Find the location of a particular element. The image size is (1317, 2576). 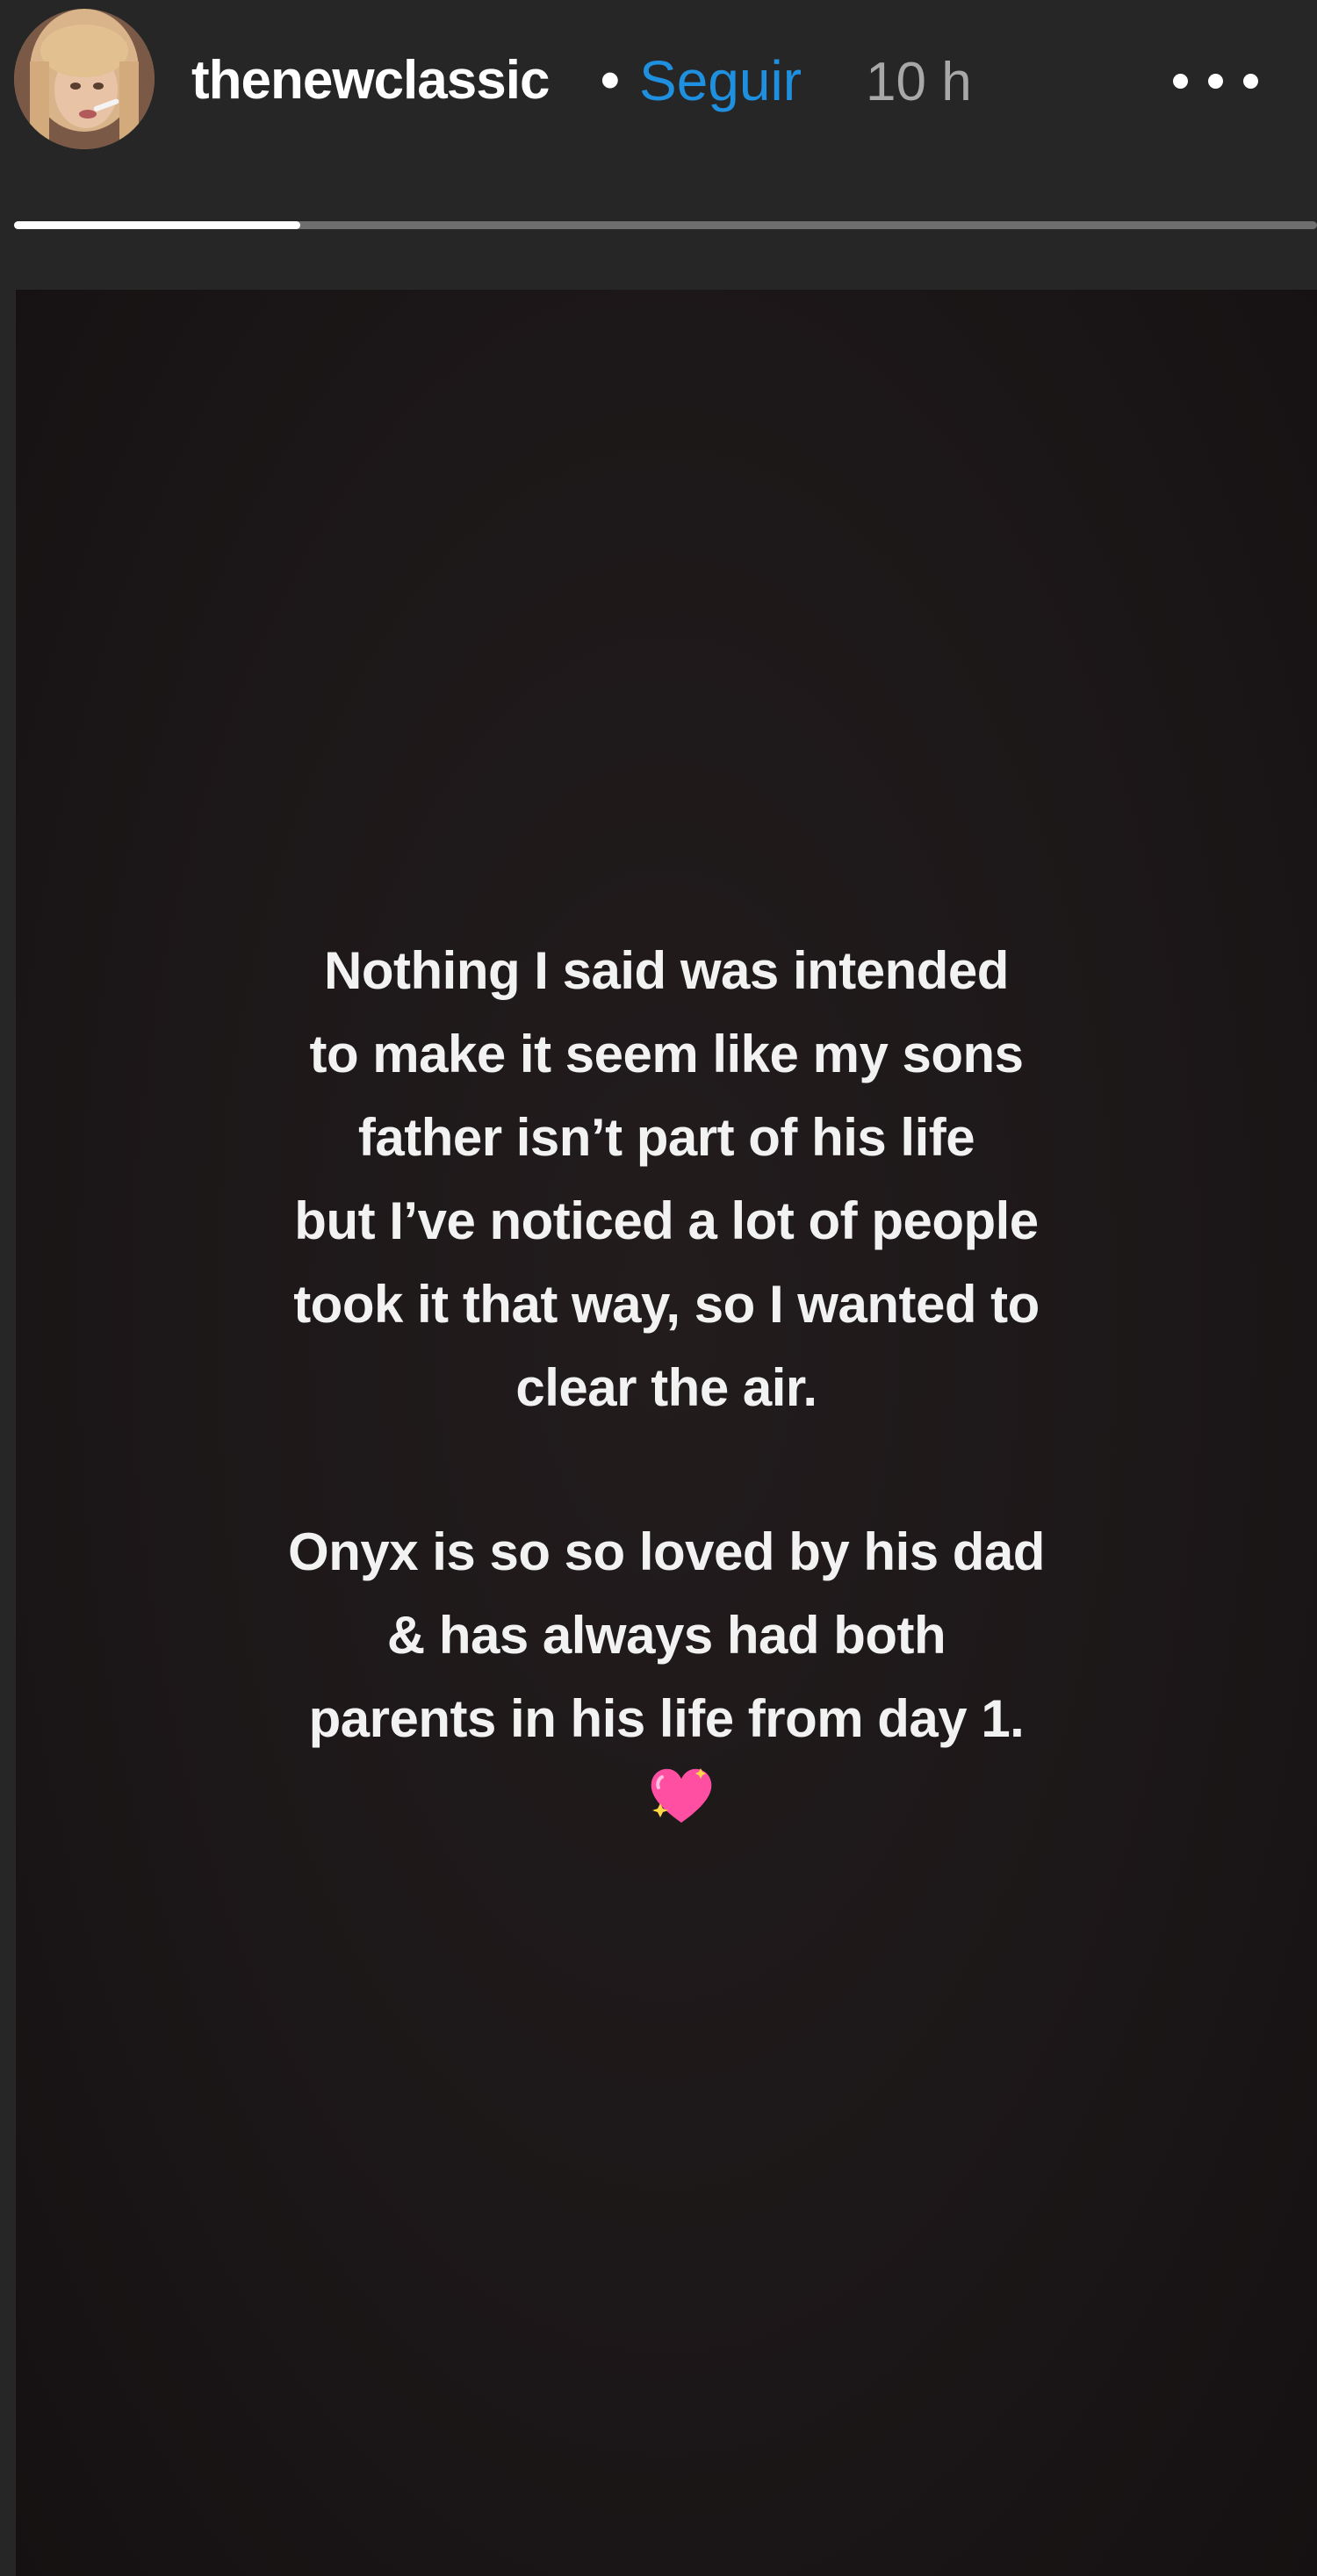

story-text-line: took it that way, so I wanted to is located at coordinates (666, 1304).